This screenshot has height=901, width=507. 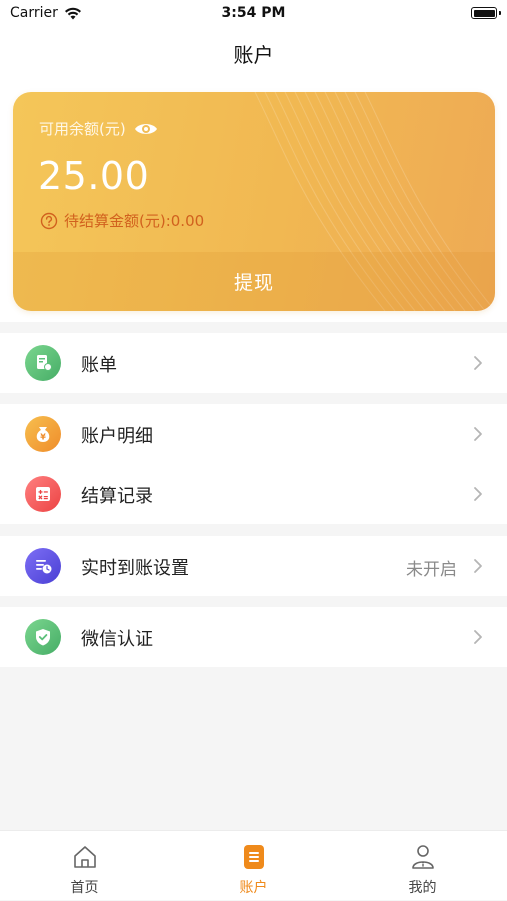 I want to click on menu-item-bill-label: 账单, so click(x=99, y=365).